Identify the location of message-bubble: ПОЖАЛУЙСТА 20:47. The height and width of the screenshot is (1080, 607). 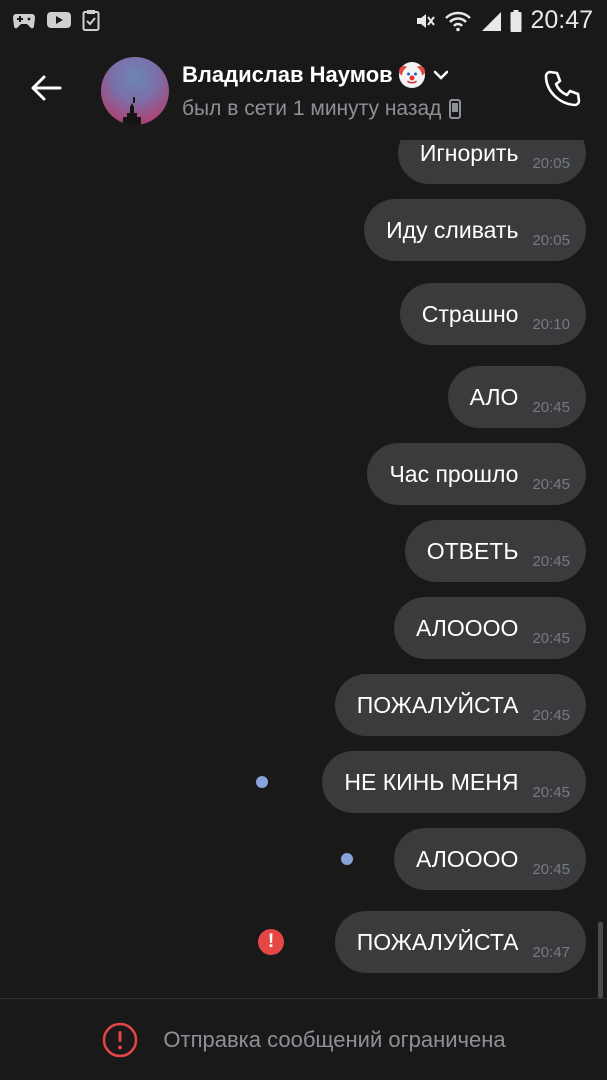
(460, 942).